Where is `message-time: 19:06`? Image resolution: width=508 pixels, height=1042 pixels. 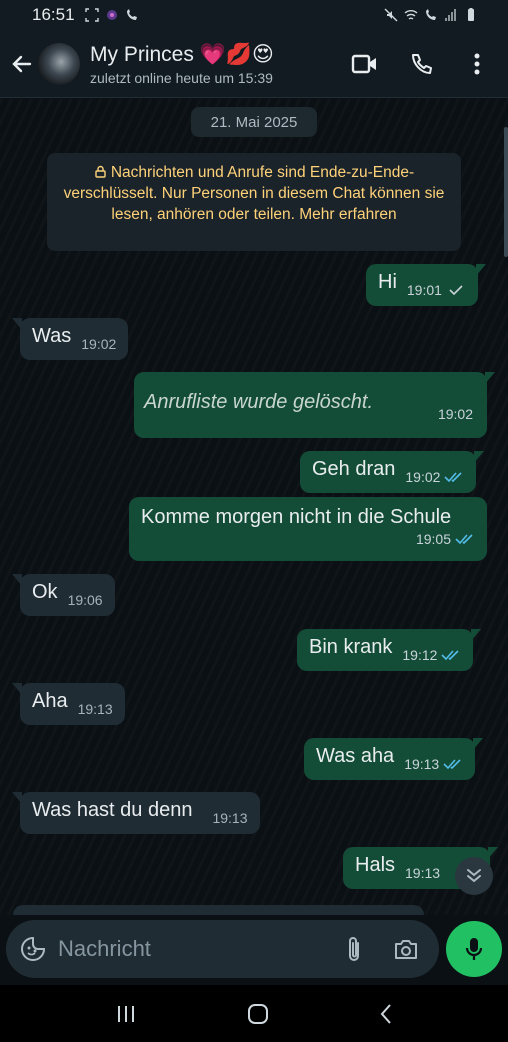
message-time: 19:06 is located at coordinates (85, 600).